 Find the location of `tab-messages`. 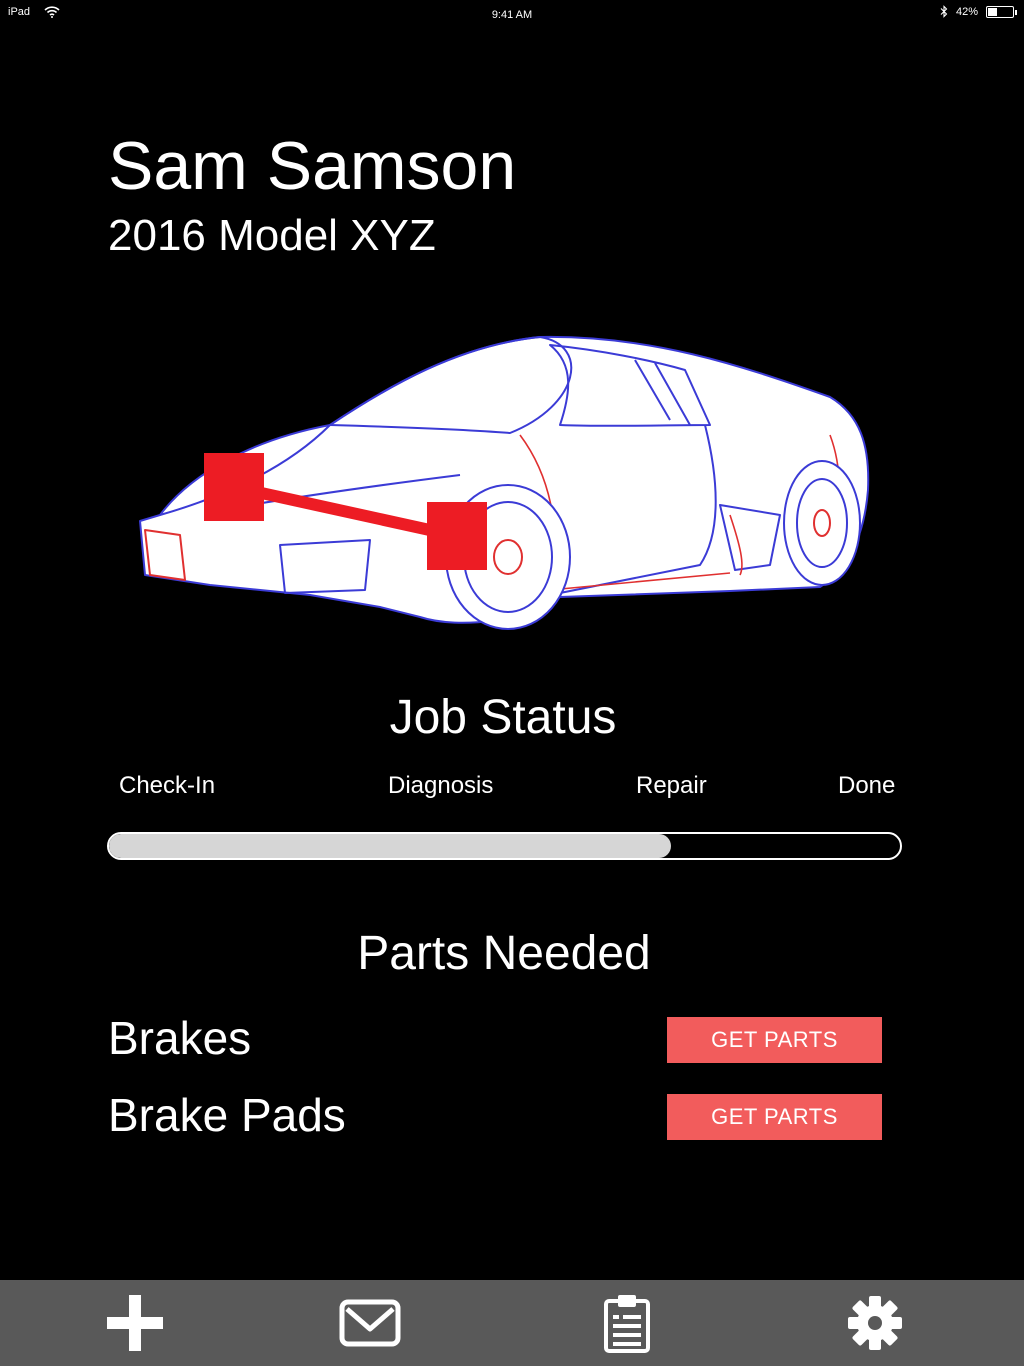

tab-messages is located at coordinates (370, 1323).